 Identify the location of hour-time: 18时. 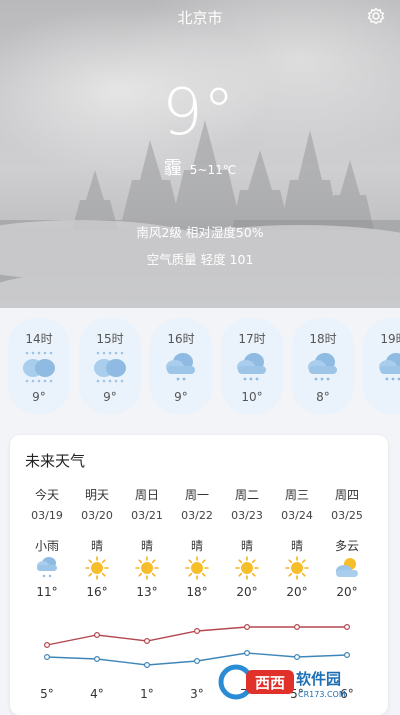
(323, 339).